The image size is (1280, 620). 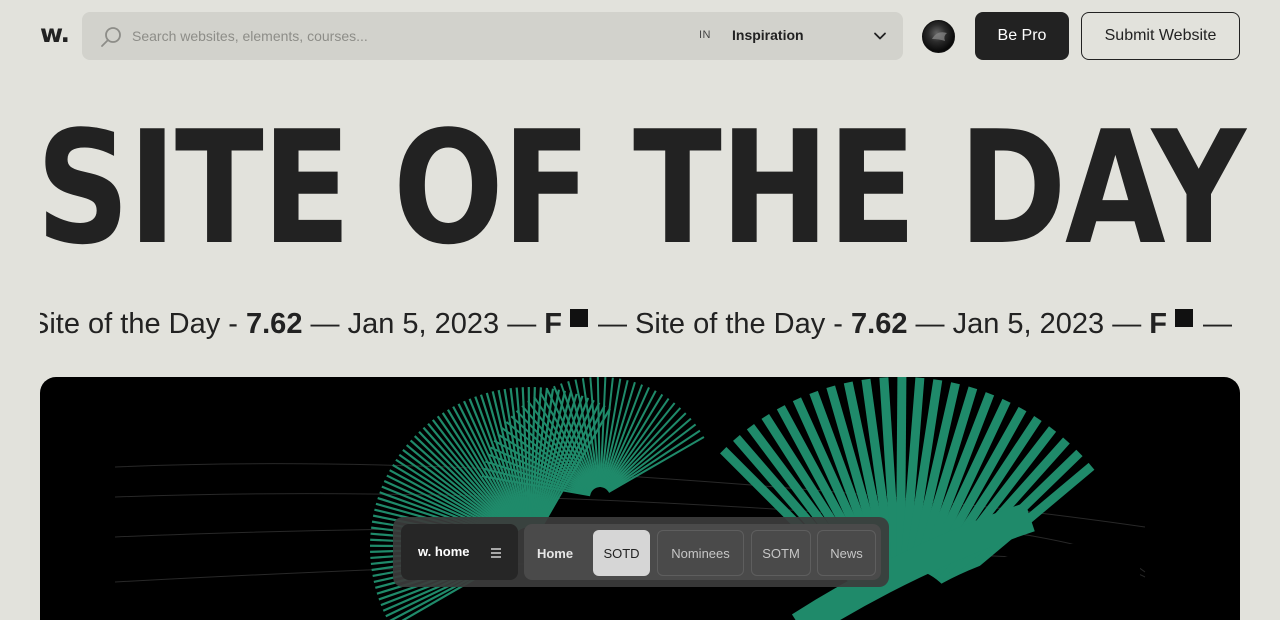 I want to click on ticker-label: Site of the Day -, so click(x=143, y=324).